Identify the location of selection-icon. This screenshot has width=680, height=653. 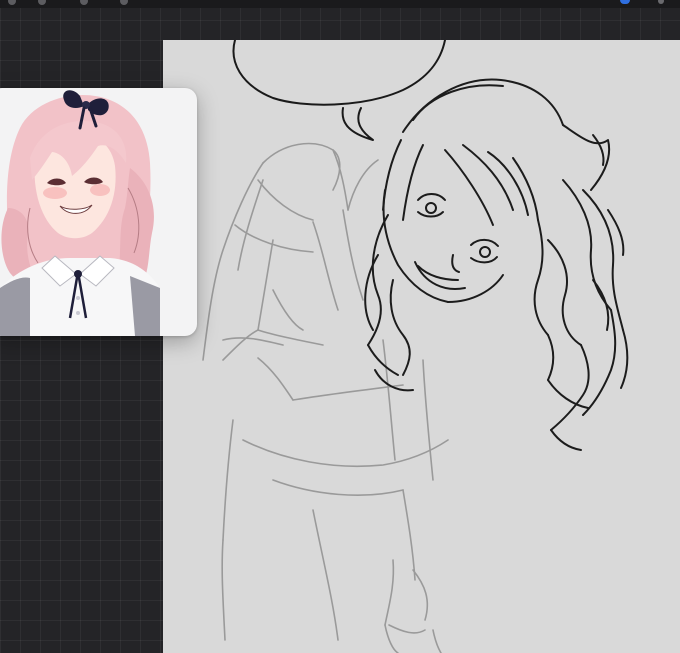
(124, 2).